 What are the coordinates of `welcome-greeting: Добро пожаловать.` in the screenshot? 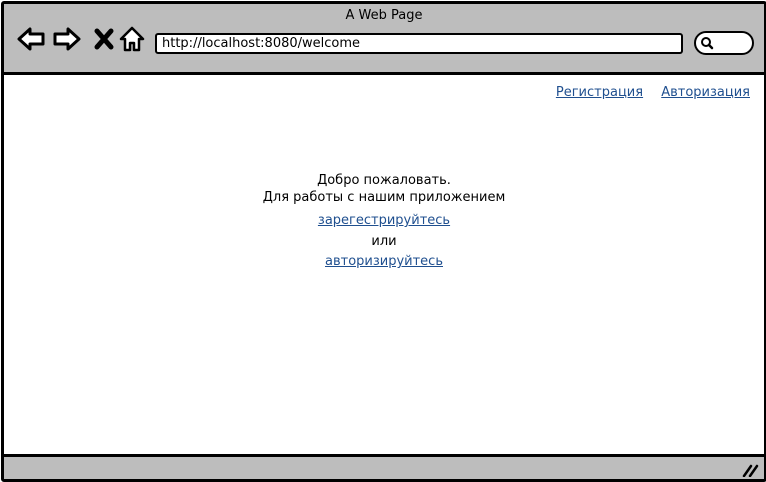 It's located at (384, 180).